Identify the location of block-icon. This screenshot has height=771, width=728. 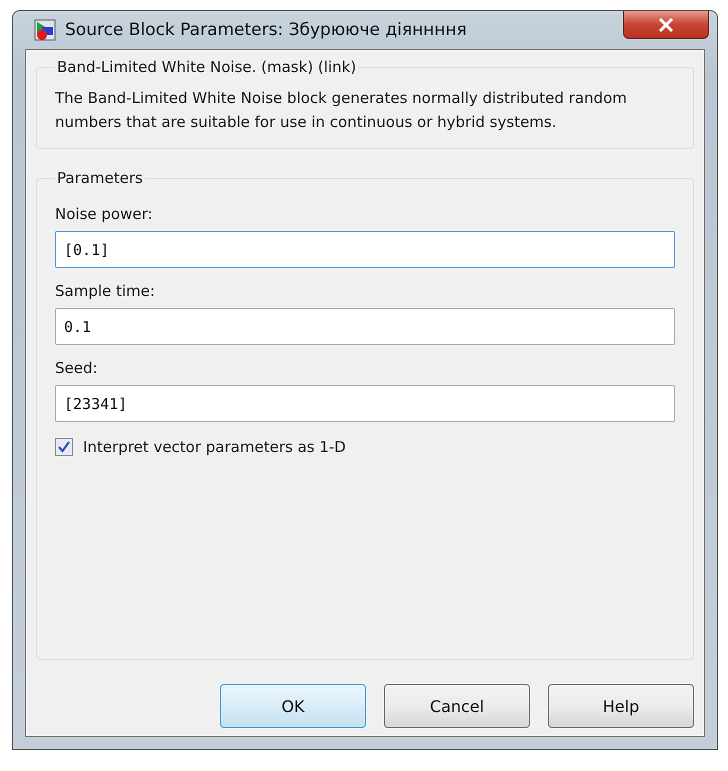
(45, 30).